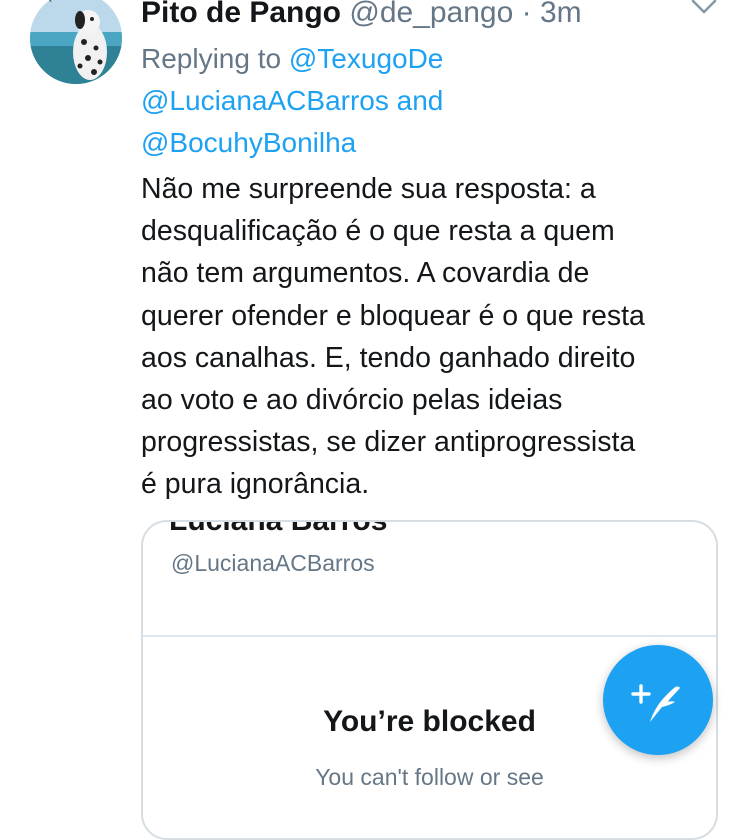  I want to click on replying-to-label: Replying to, so click(215, 58).